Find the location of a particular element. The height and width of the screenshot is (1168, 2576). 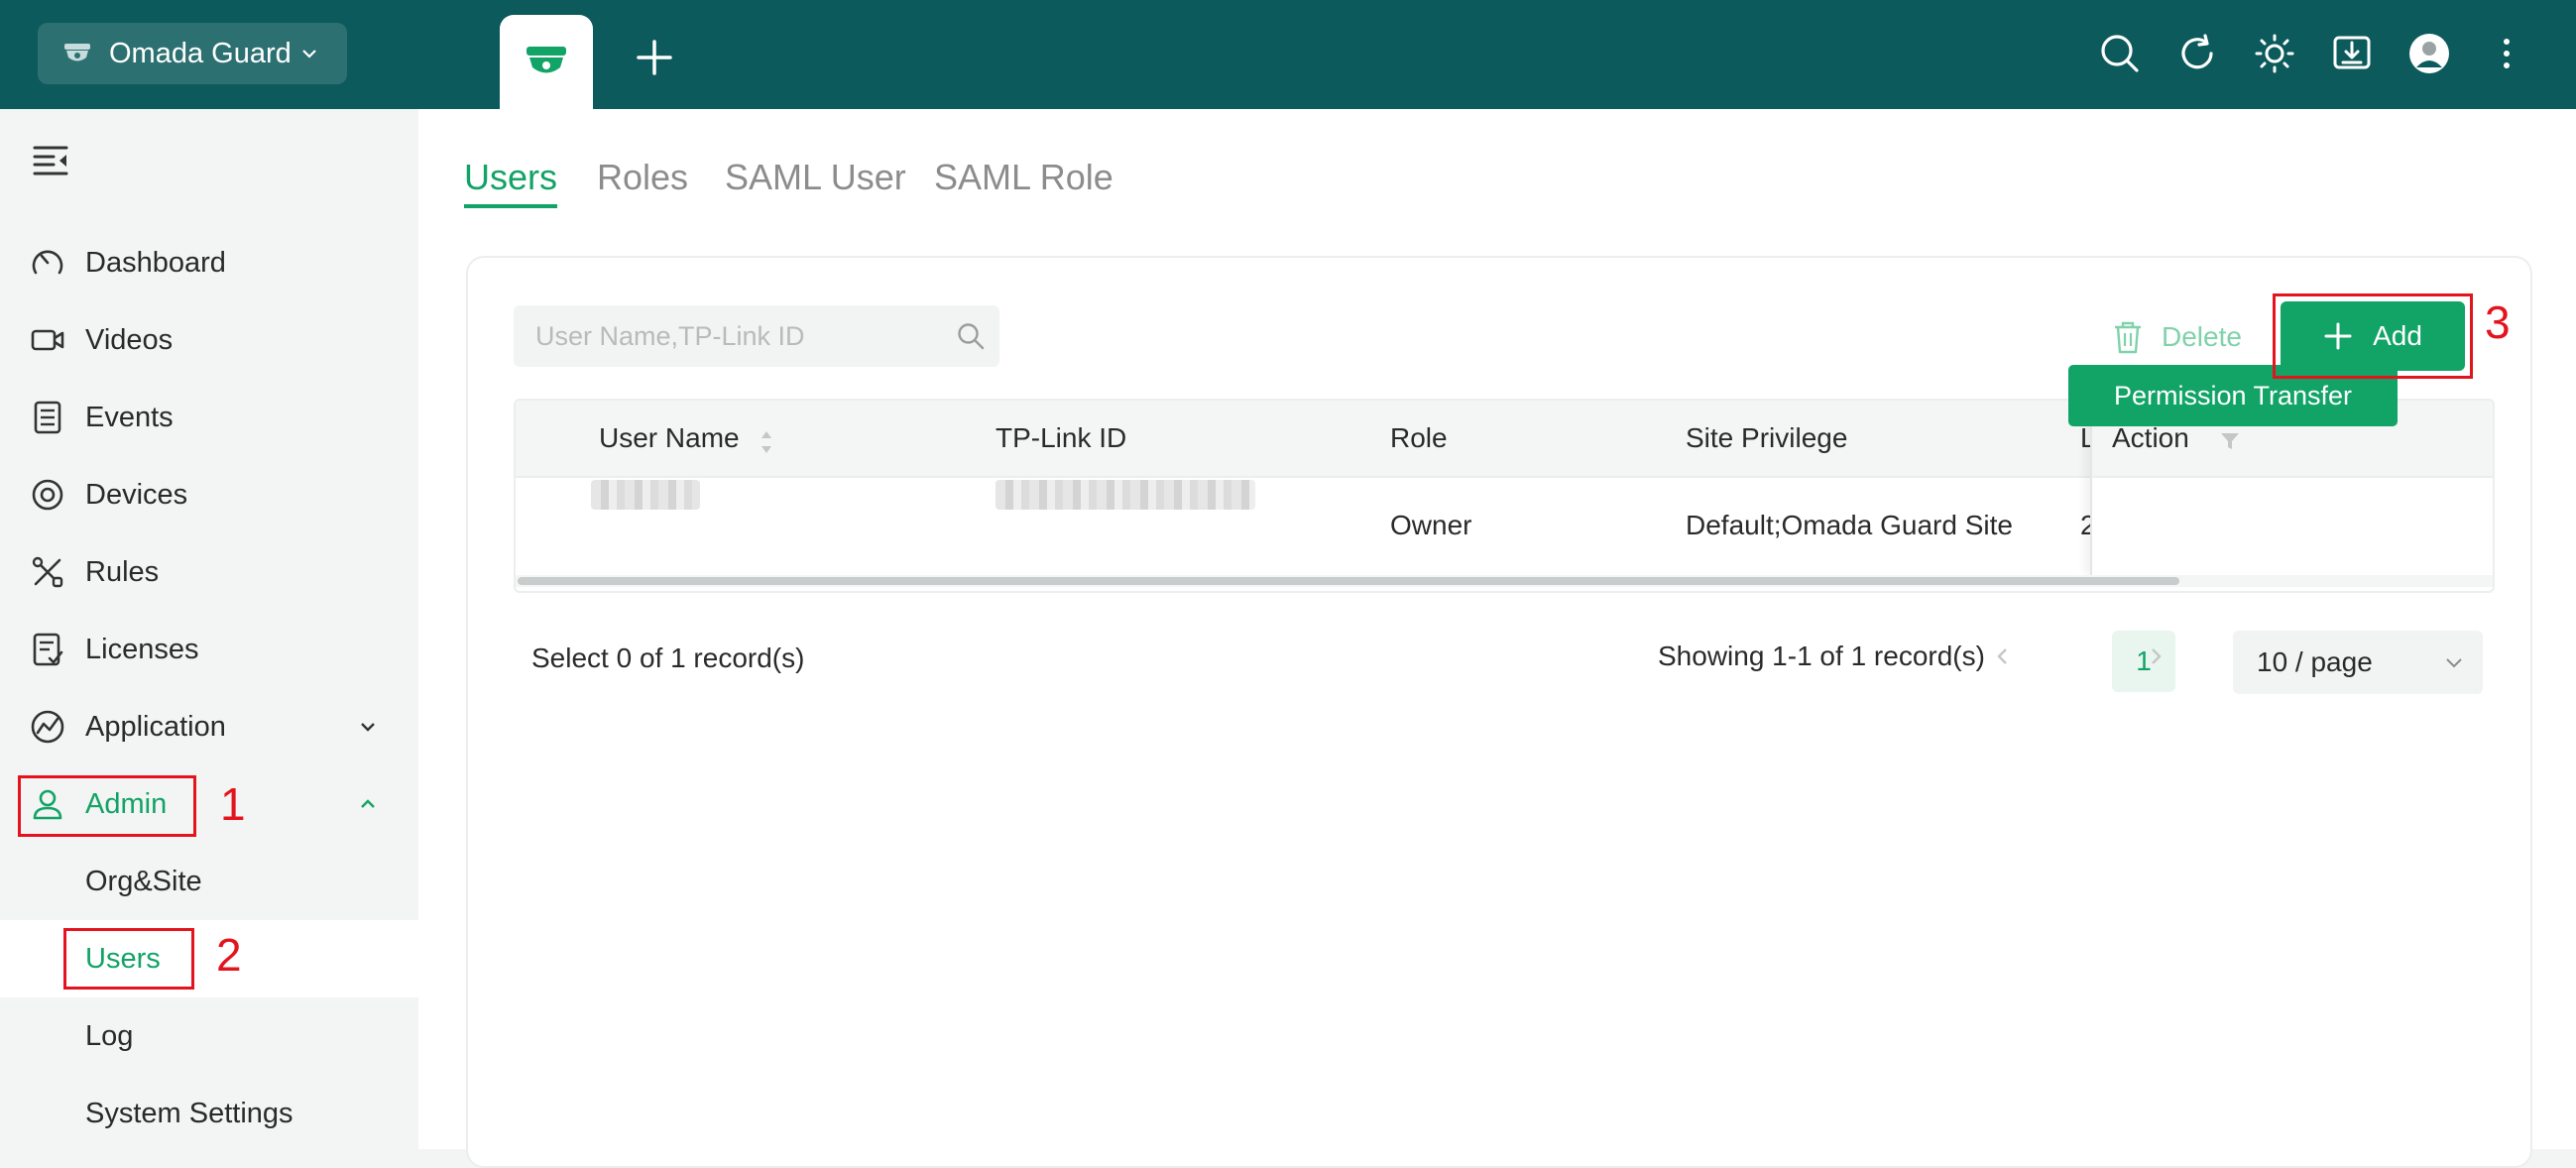

action-column: Action is located at coordinates (2291, 488).